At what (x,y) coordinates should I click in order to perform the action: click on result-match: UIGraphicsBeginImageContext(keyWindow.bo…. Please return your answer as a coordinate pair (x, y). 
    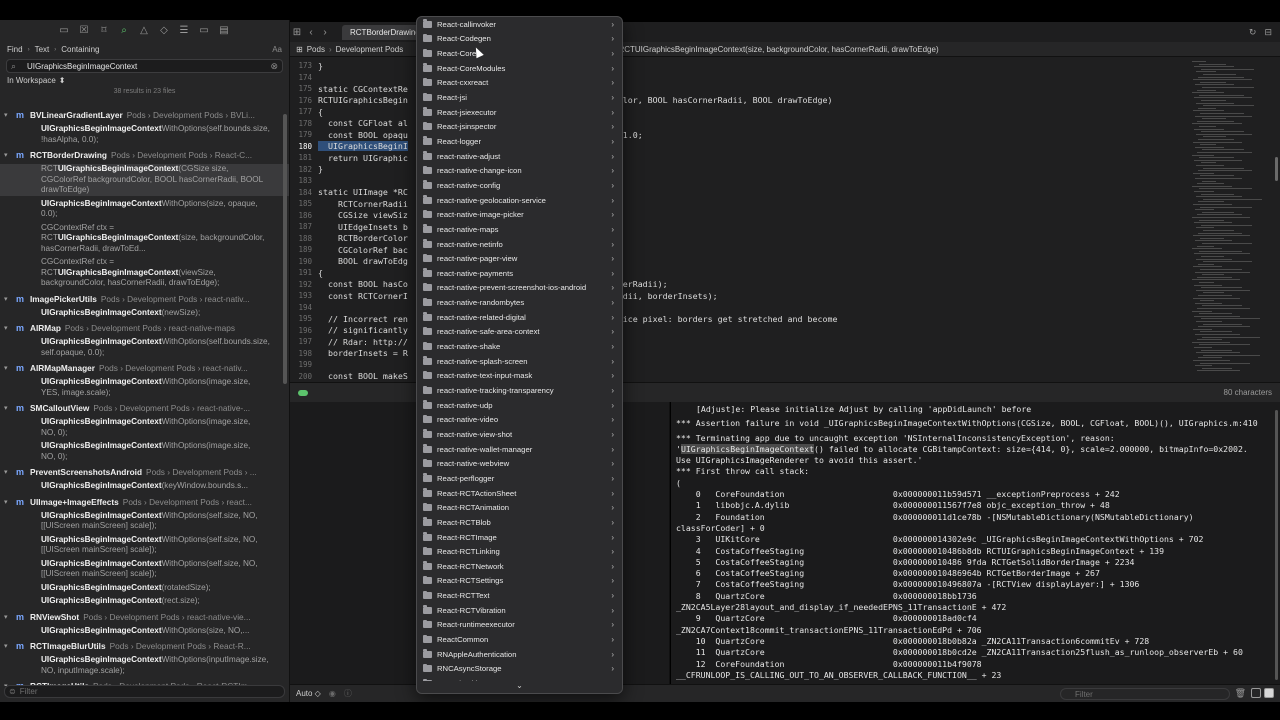
    Looking at the image, I should click on (144, 486).